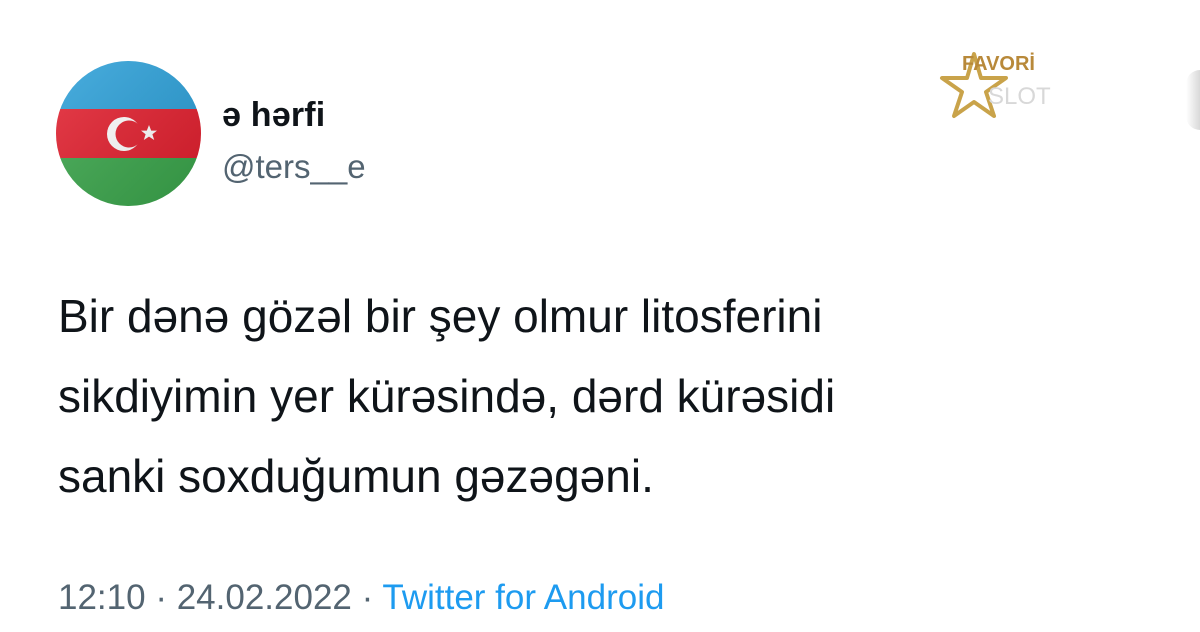  I want to click on tweet-date: 24.02.2022, so click(264, 597).